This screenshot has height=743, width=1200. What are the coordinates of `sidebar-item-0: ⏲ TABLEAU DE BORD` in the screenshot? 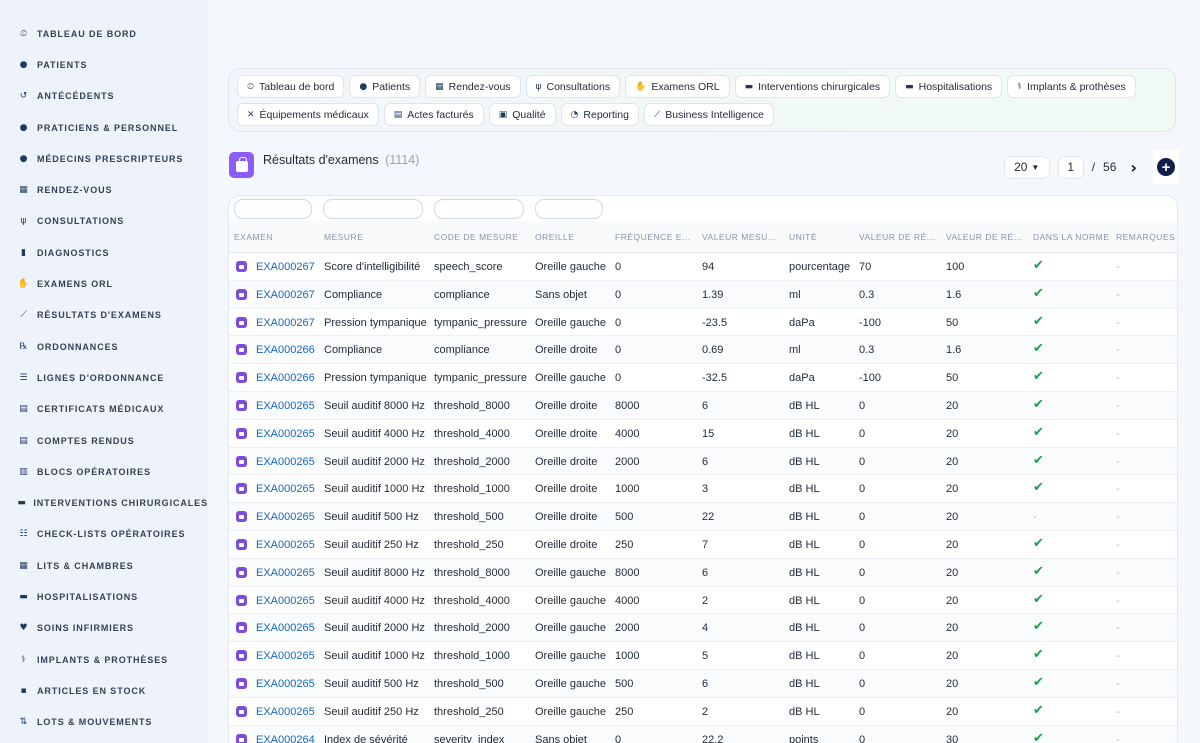 It's located at (104, 33).